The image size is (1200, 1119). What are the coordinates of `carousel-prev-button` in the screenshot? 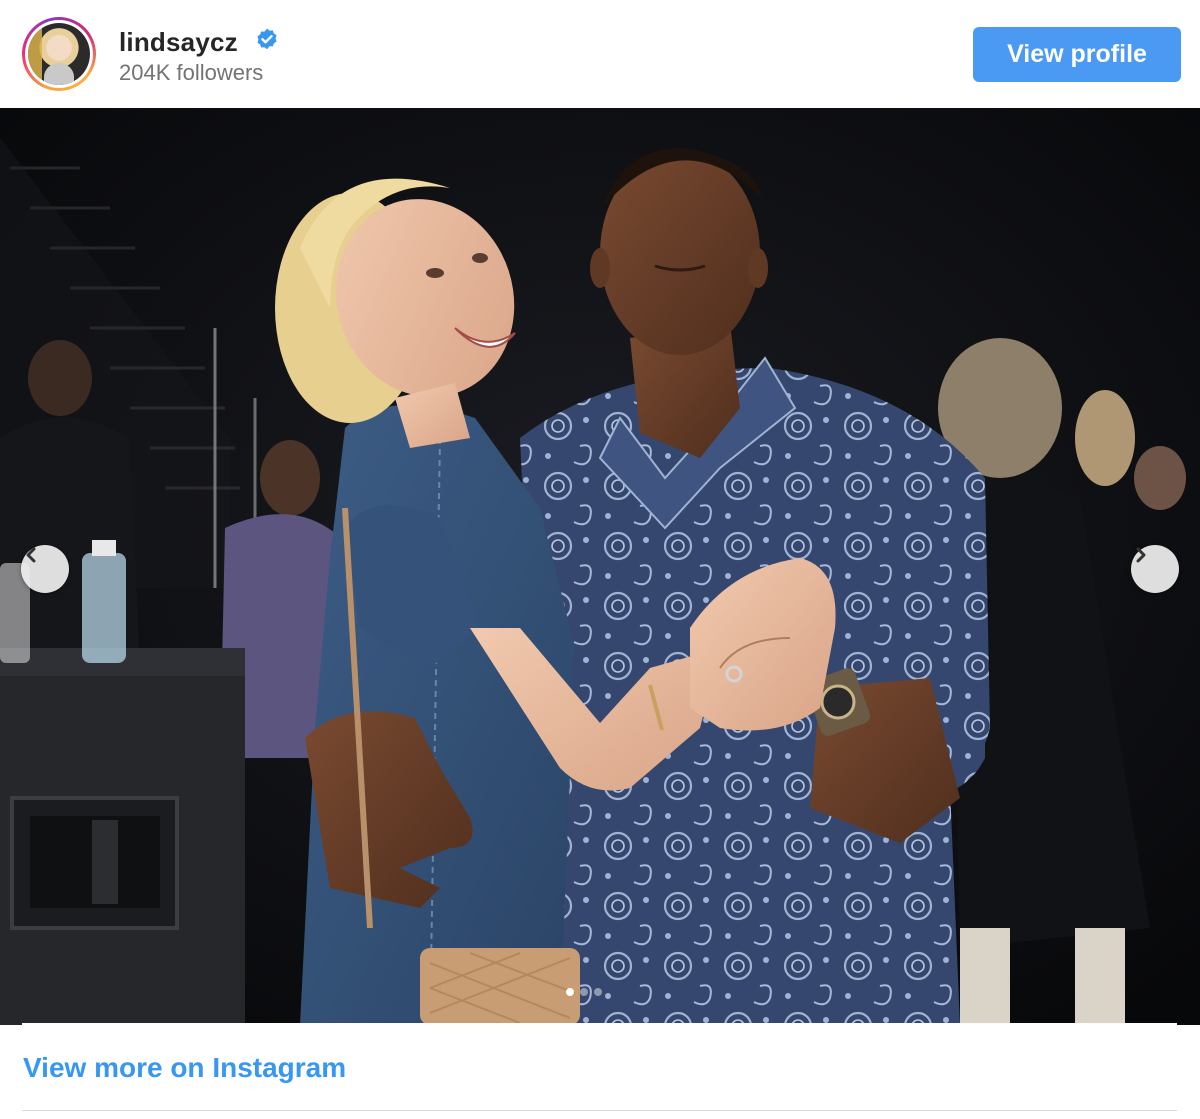 It's located at (45, 569).